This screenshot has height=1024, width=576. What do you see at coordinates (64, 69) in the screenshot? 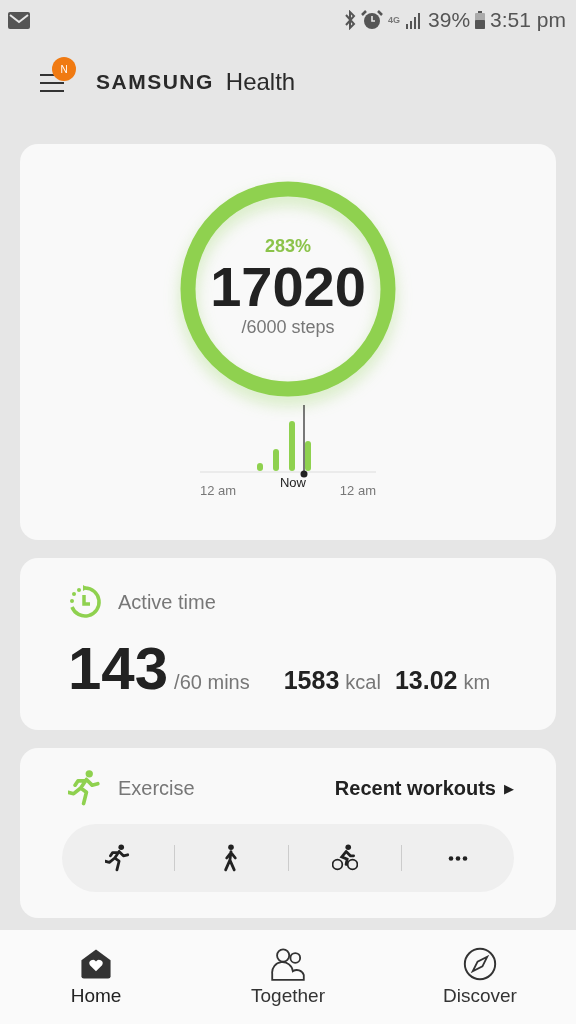
I see `notification-badge: N` at bounding box center [64, 69].